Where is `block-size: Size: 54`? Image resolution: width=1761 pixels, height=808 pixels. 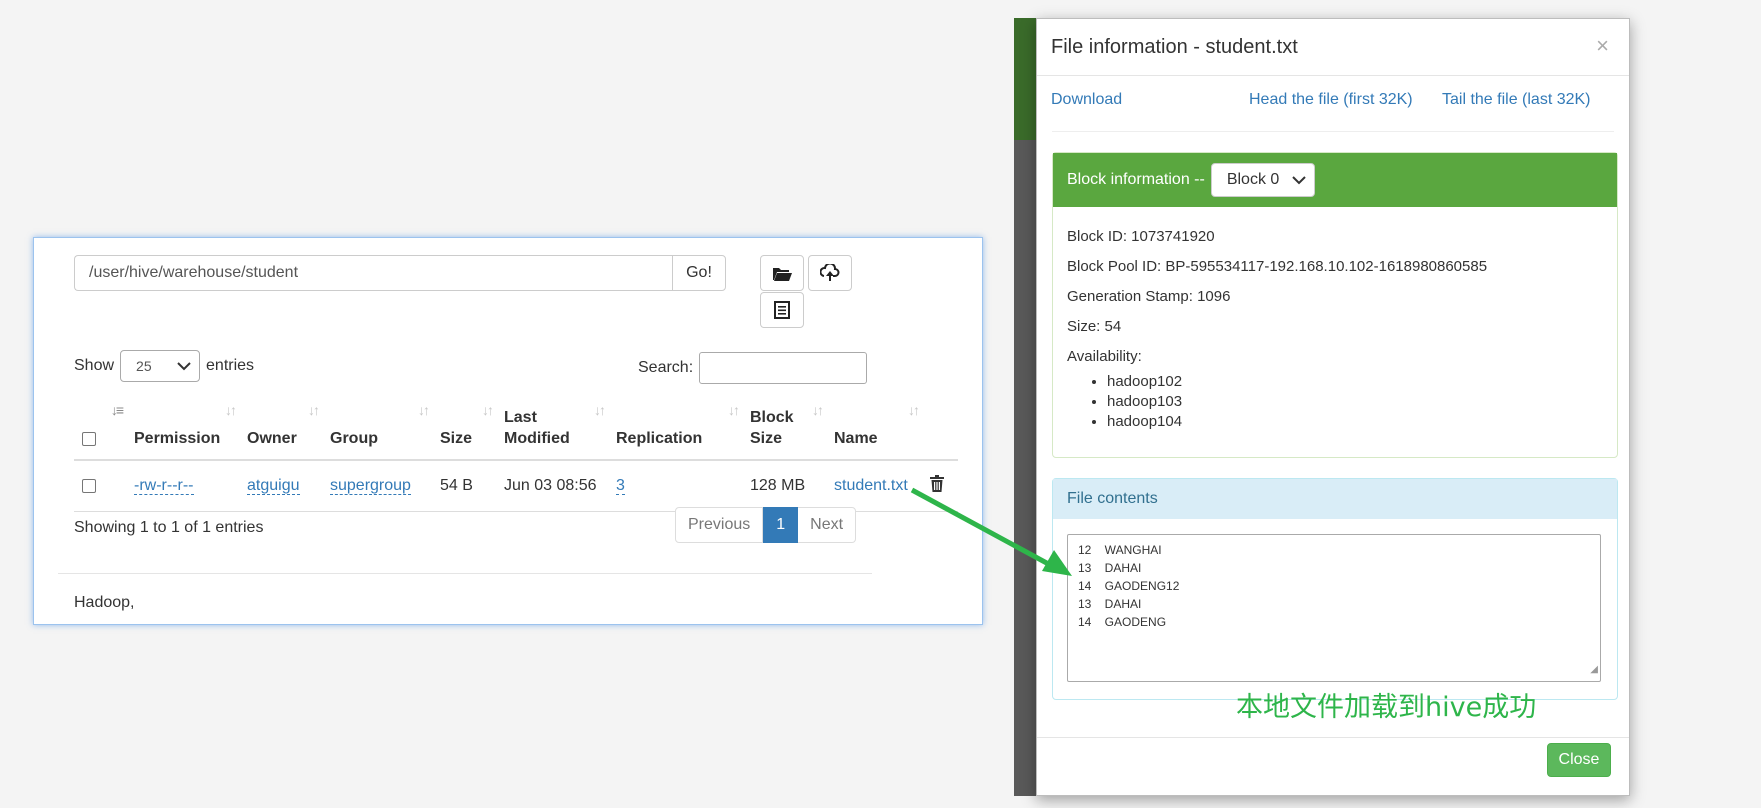
block-size: Size: 54 is located at coordinates (1094, 326).